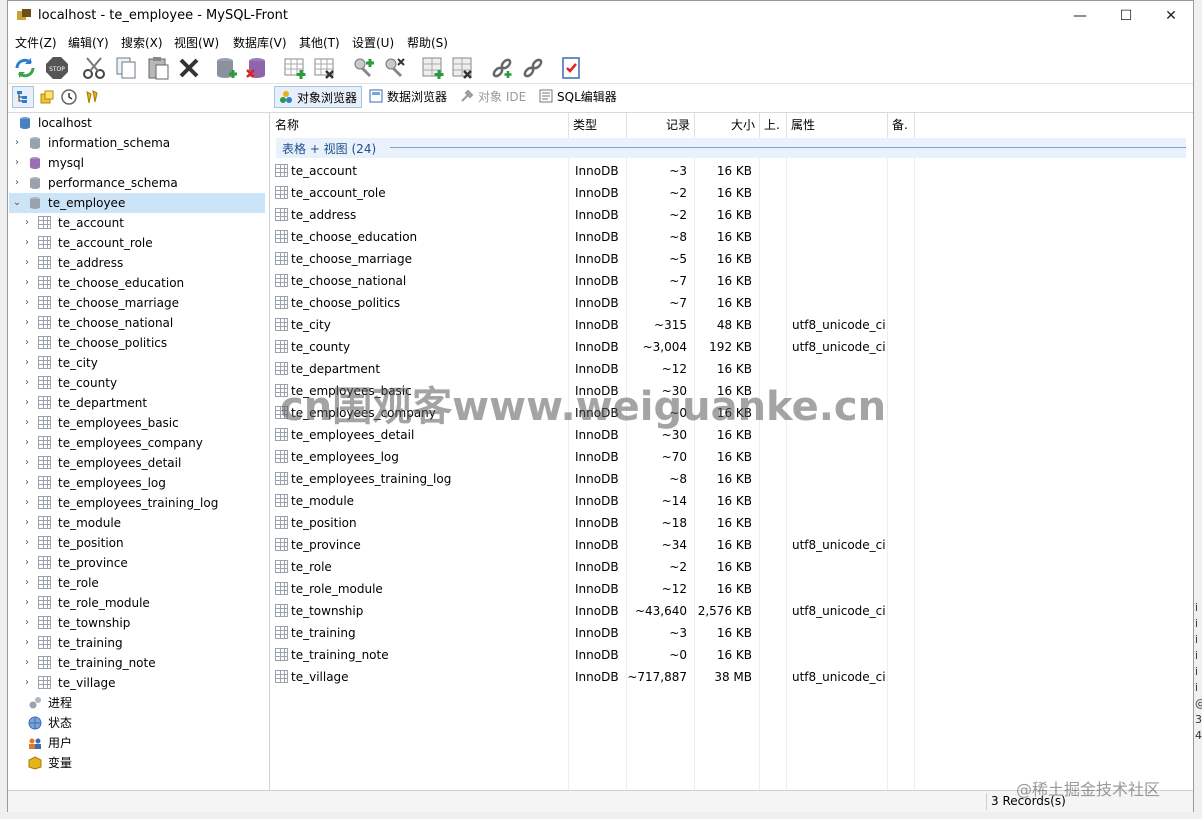 The height and width of the screenshot is (819, 1202). I want to click on column-header-type: 类型, so click(598, 125).